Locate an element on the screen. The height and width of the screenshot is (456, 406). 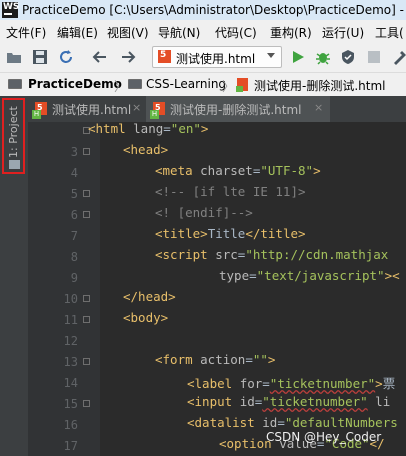
code-line: <body> is located at coordinates (145, 317).